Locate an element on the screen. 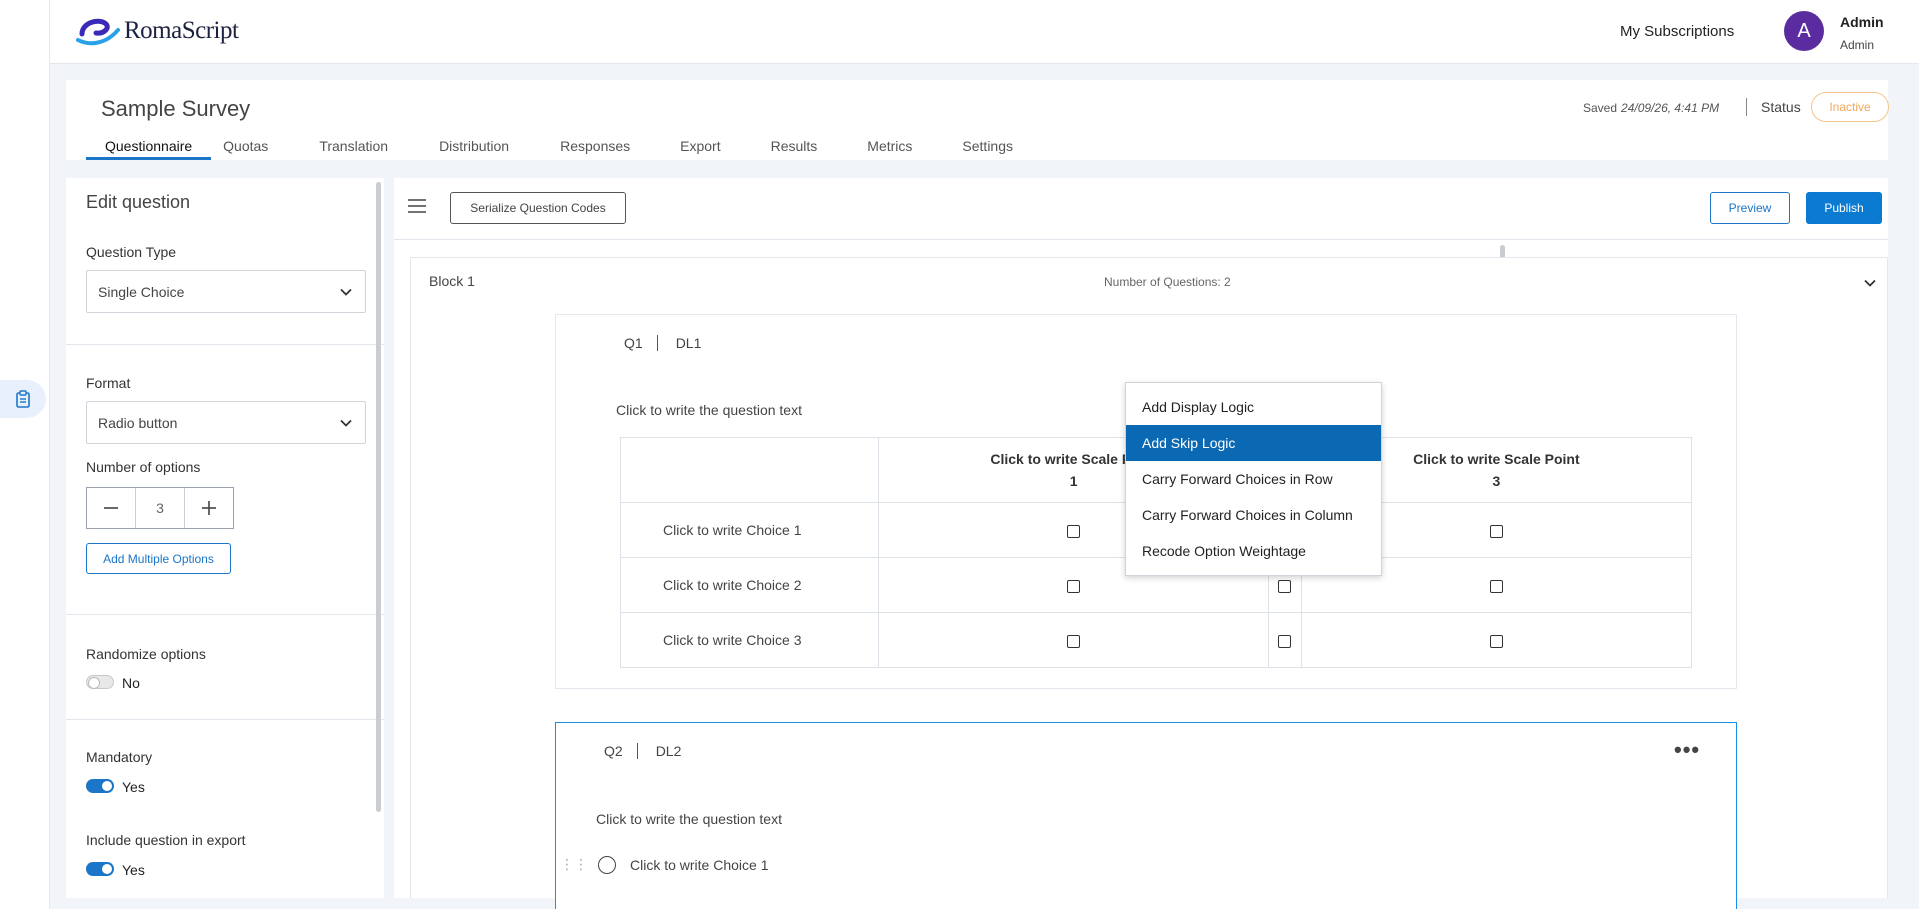 This screenshot has width=1919, height=909. tab-settings: Settings is located at coordinates (987, 146).